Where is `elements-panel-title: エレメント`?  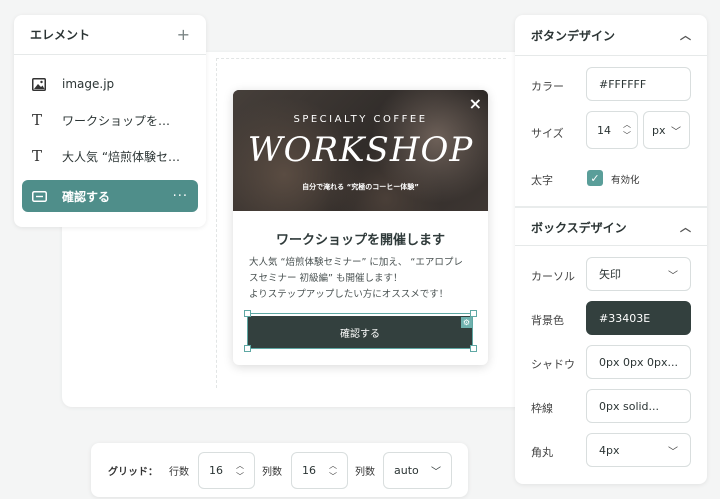
elements-panel-title: エレメント is located at coordinates (60, 35).